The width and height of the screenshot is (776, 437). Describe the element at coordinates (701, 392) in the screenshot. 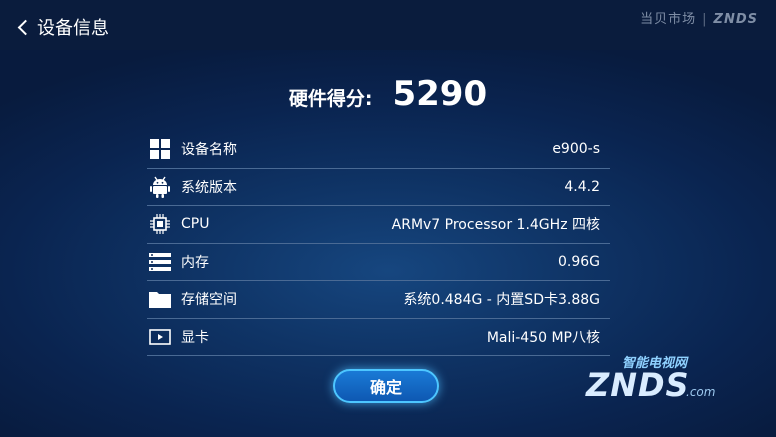

I see `watermark-domain: .com` at that location.